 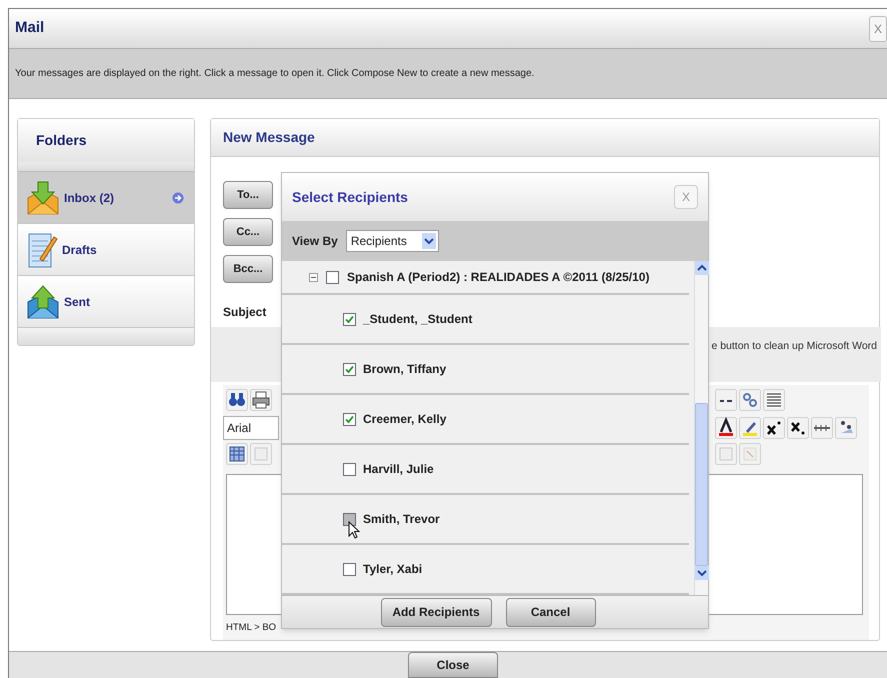 What do you see at coordinates (237, 400) in the screenshot?
I see `find-icon` at bounding box center [237, 400].